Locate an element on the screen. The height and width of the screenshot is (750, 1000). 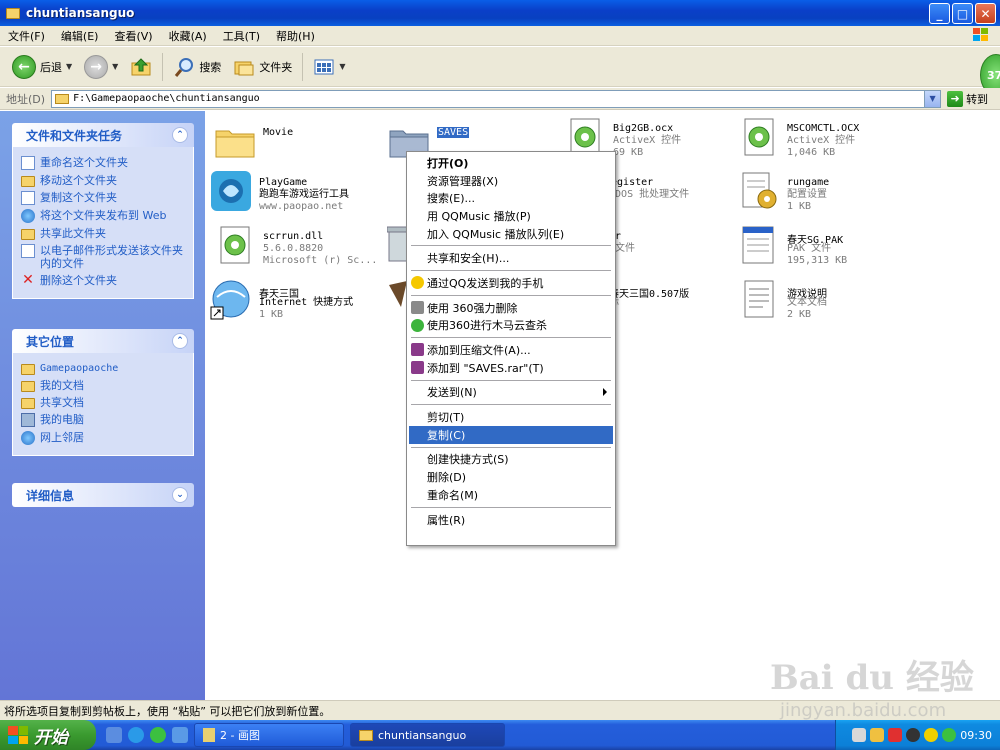
file-item: 游戏说明 文本文档 2 KB is located at coordinates (822, 304).